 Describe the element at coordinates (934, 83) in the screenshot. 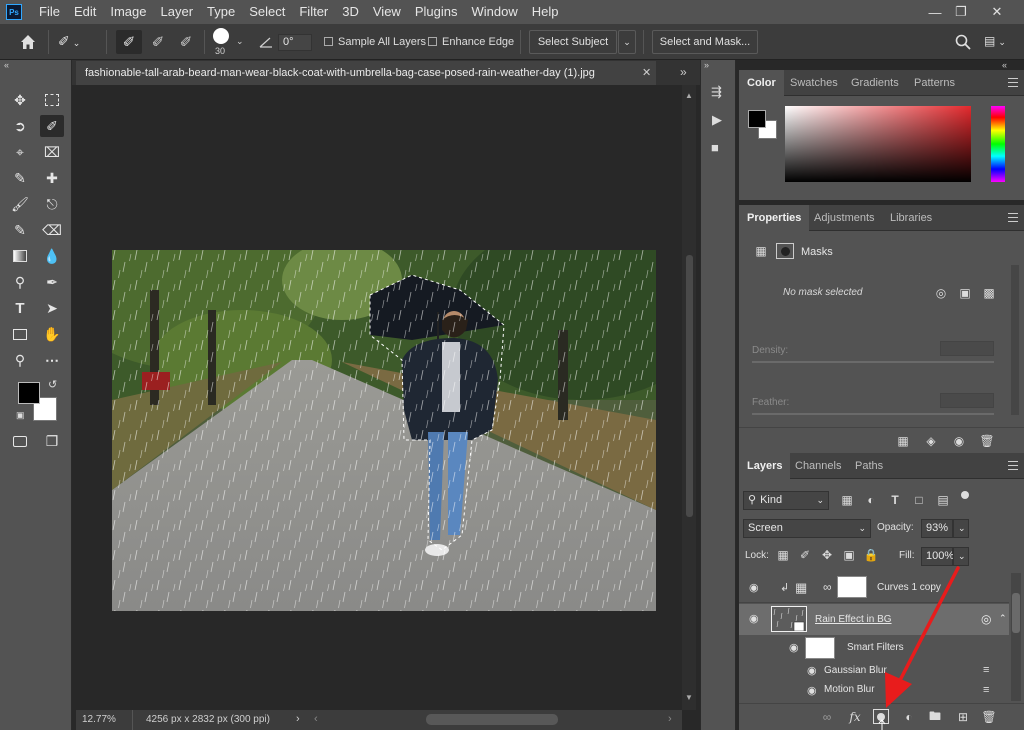

I see `tab-patterns: Patterns` at that location.